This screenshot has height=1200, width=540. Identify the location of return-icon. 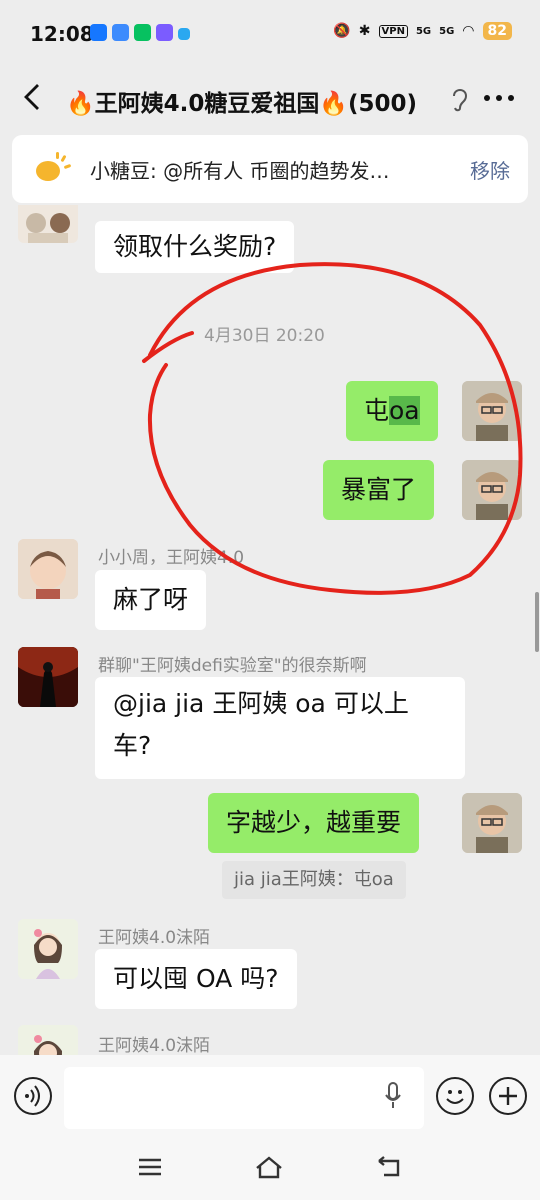
(389, 1166).